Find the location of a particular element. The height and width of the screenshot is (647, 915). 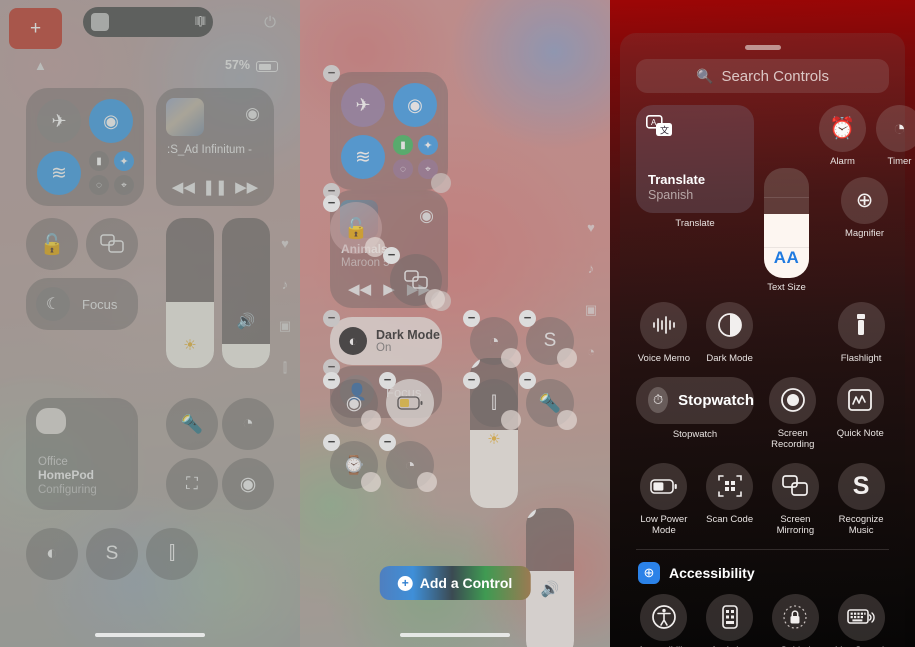

flashlight-icon: − 🔦 is located at coordinates (548, 401).